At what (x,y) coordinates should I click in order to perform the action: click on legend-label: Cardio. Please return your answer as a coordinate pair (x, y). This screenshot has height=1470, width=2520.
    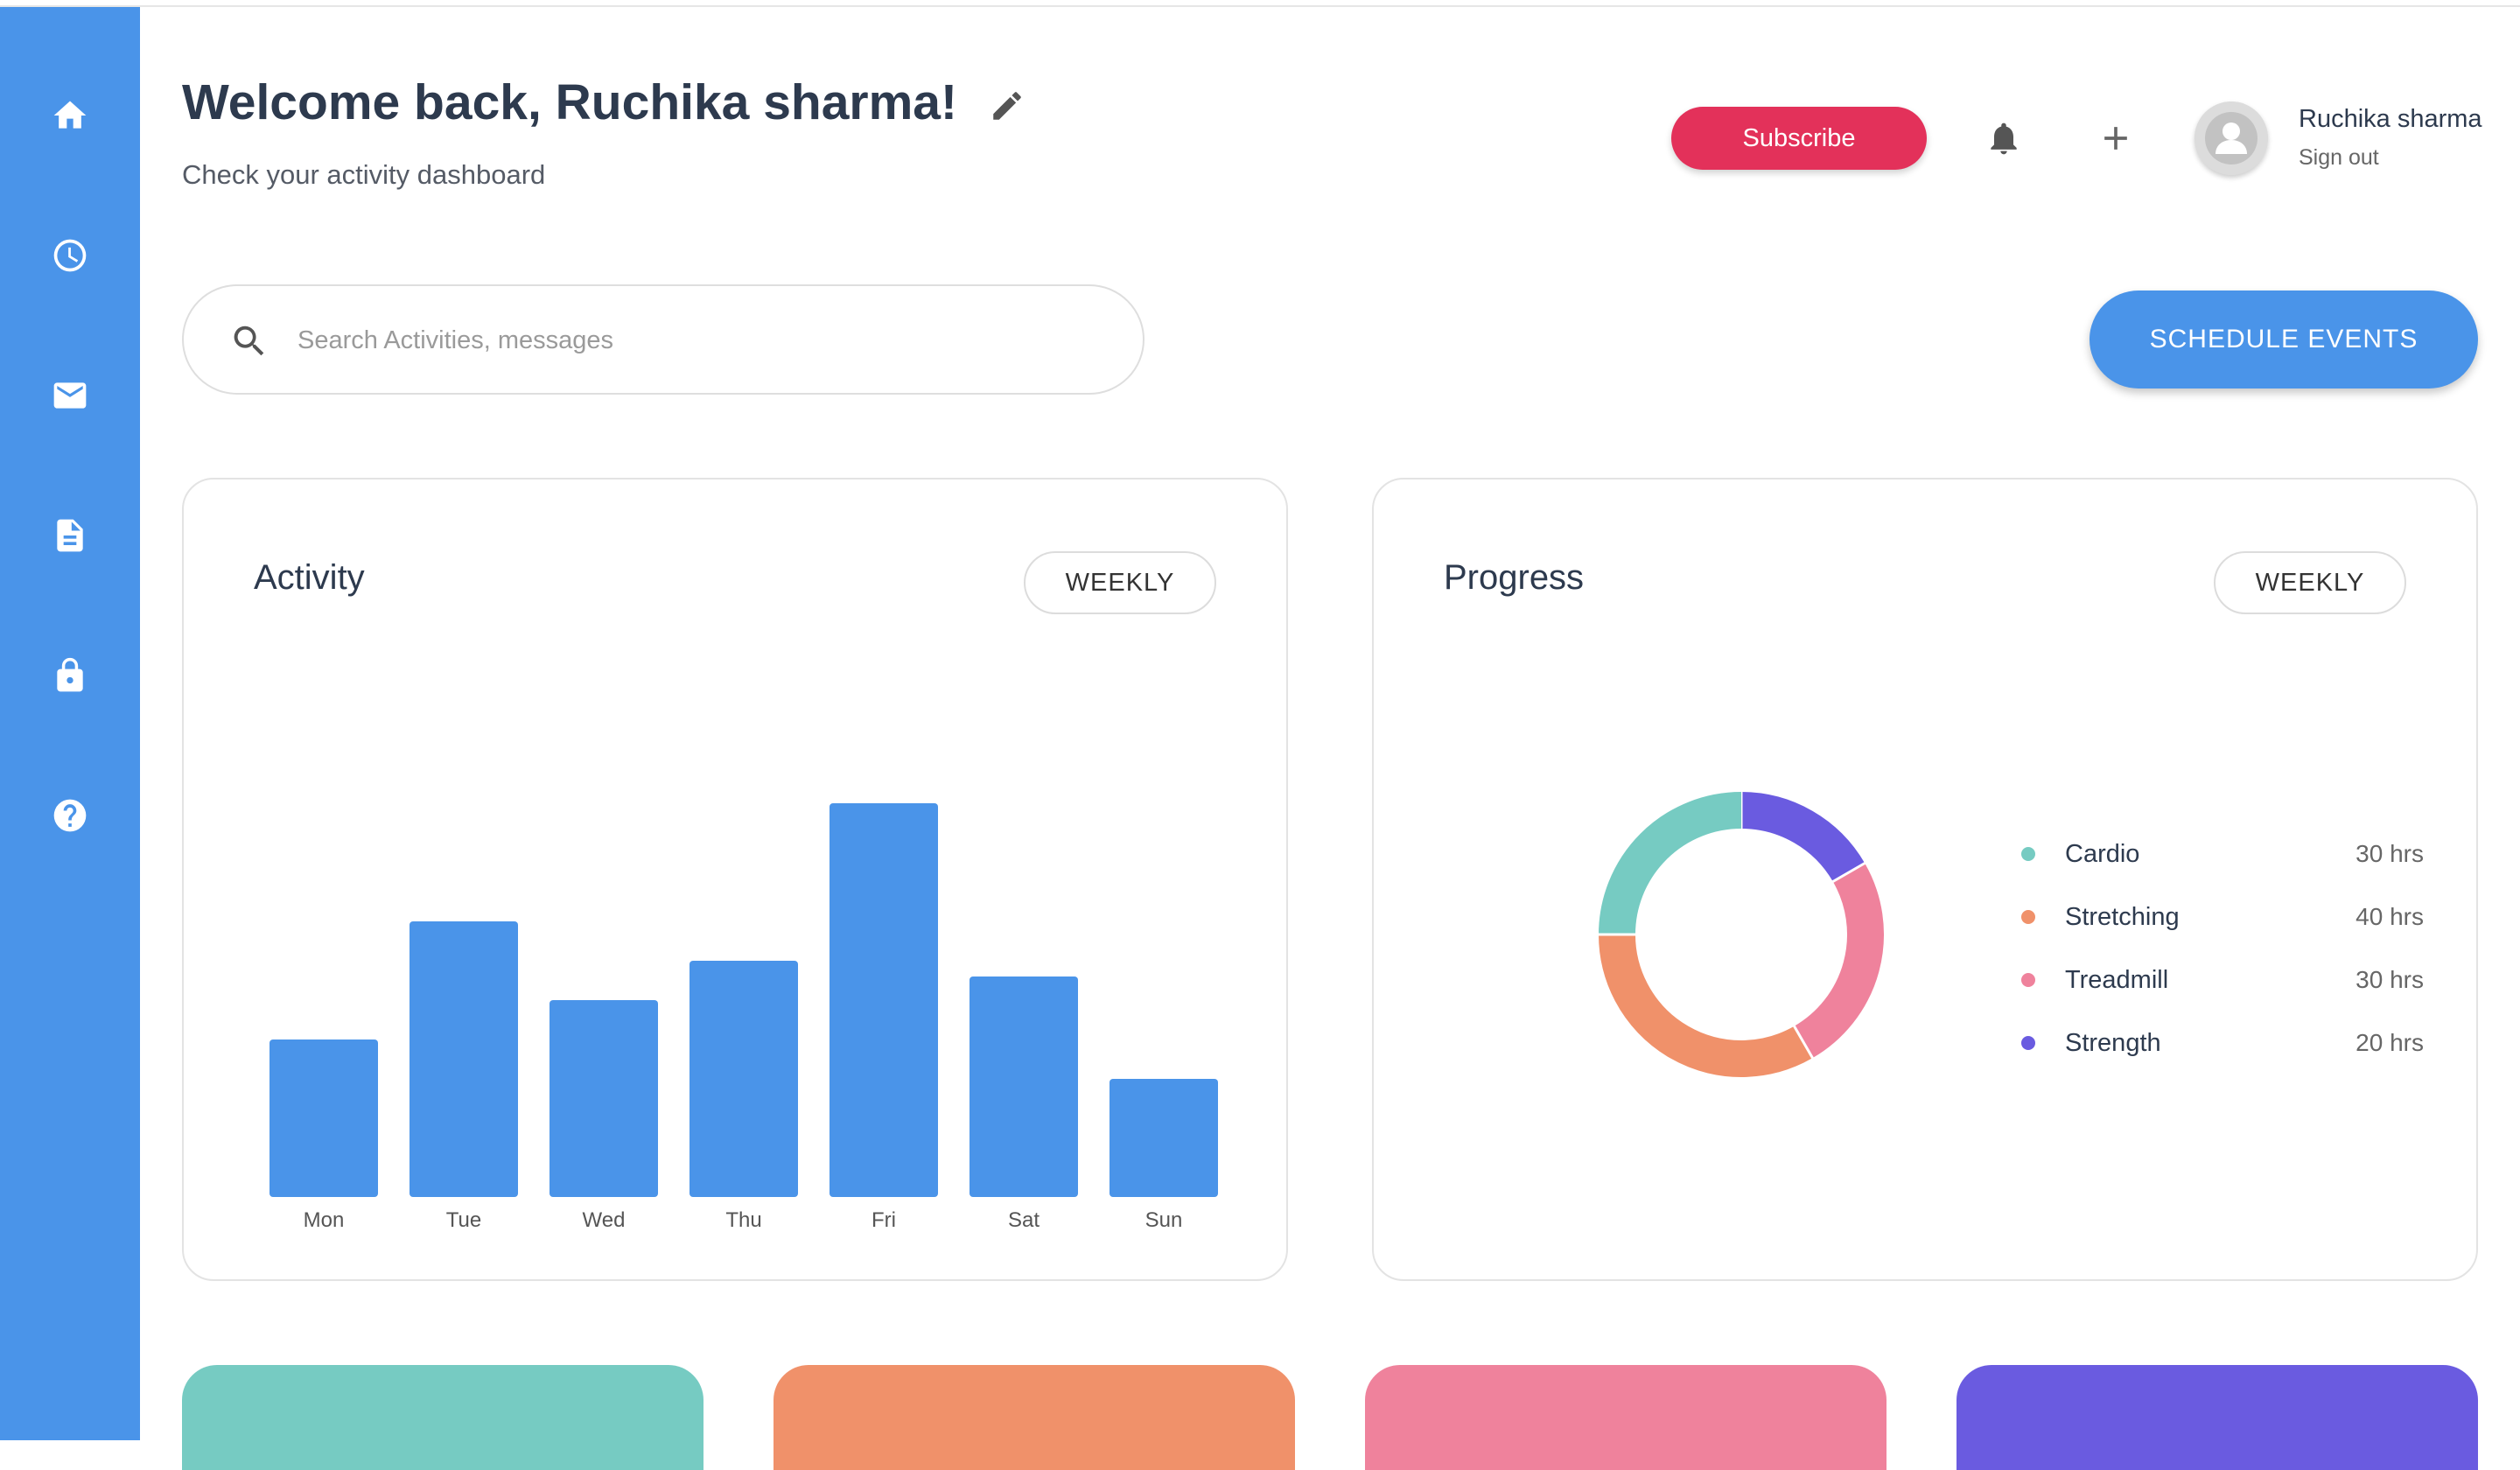
    Looking at the image, I should click on (2102, 853).